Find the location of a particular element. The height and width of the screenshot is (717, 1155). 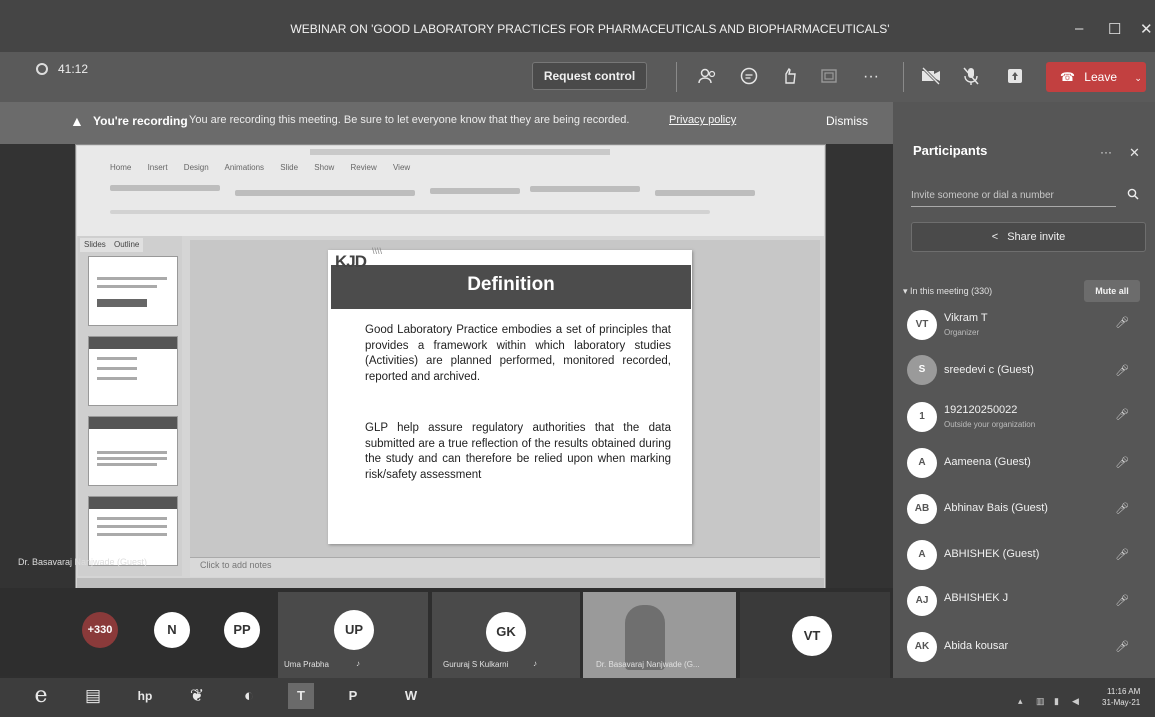

tile-name: Gururaj S Kulkarni is located at coordinates (476, 664).